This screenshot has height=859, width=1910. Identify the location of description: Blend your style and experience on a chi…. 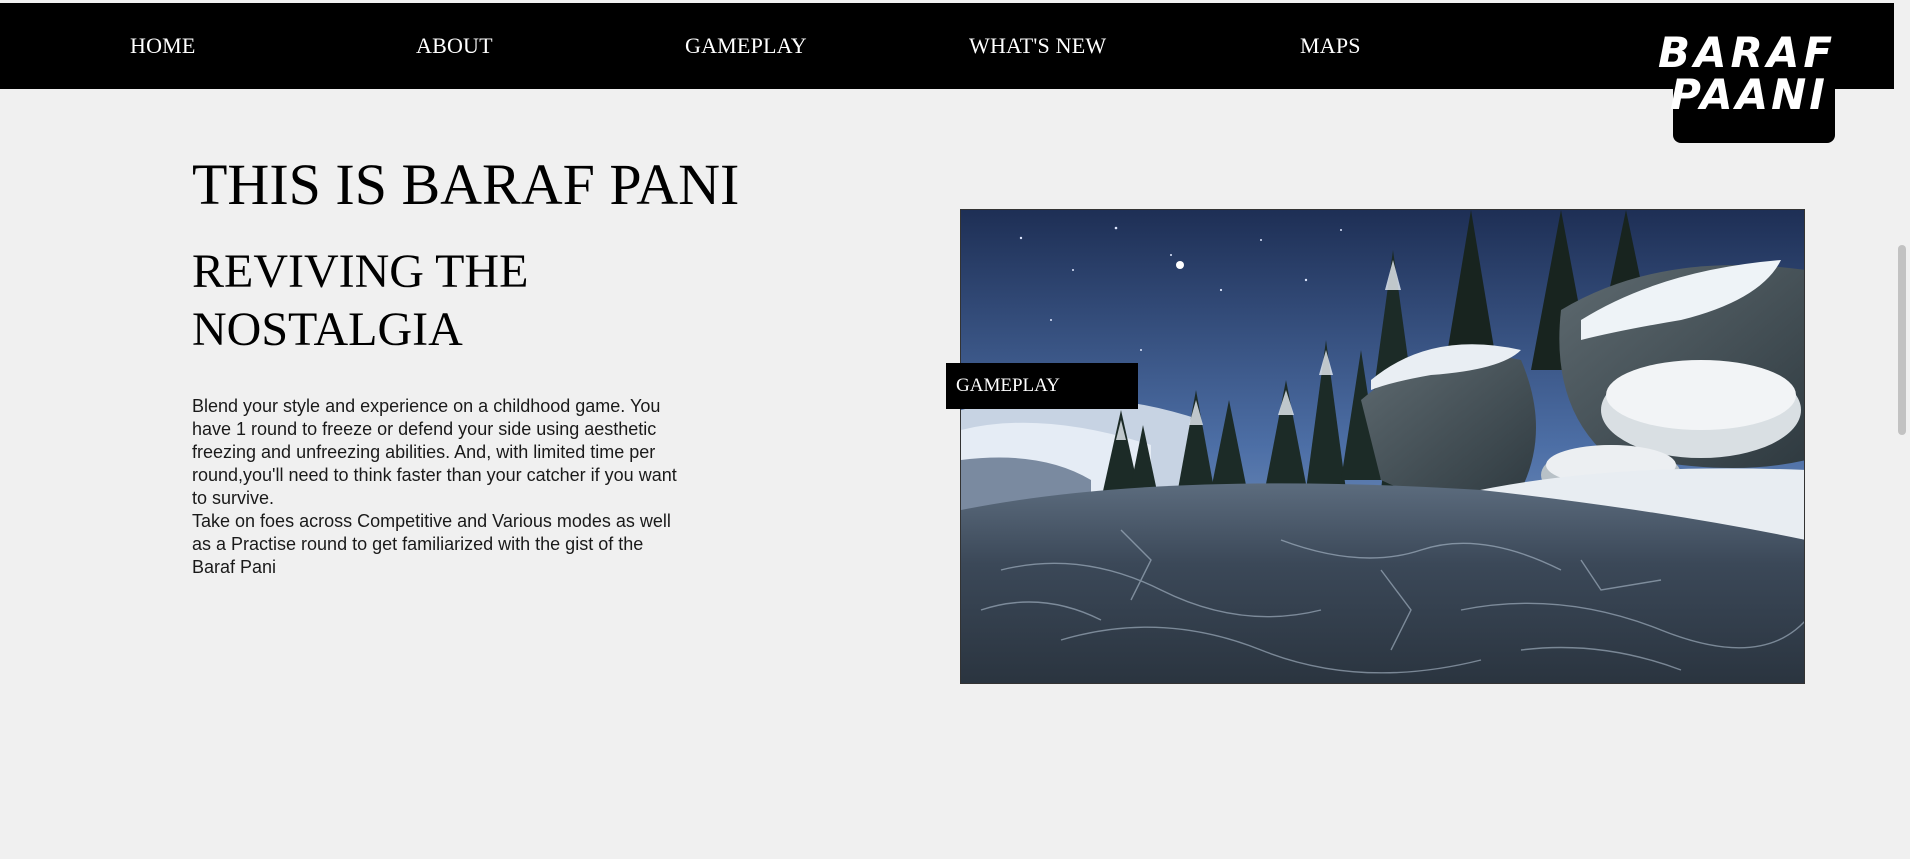
(437, 487).